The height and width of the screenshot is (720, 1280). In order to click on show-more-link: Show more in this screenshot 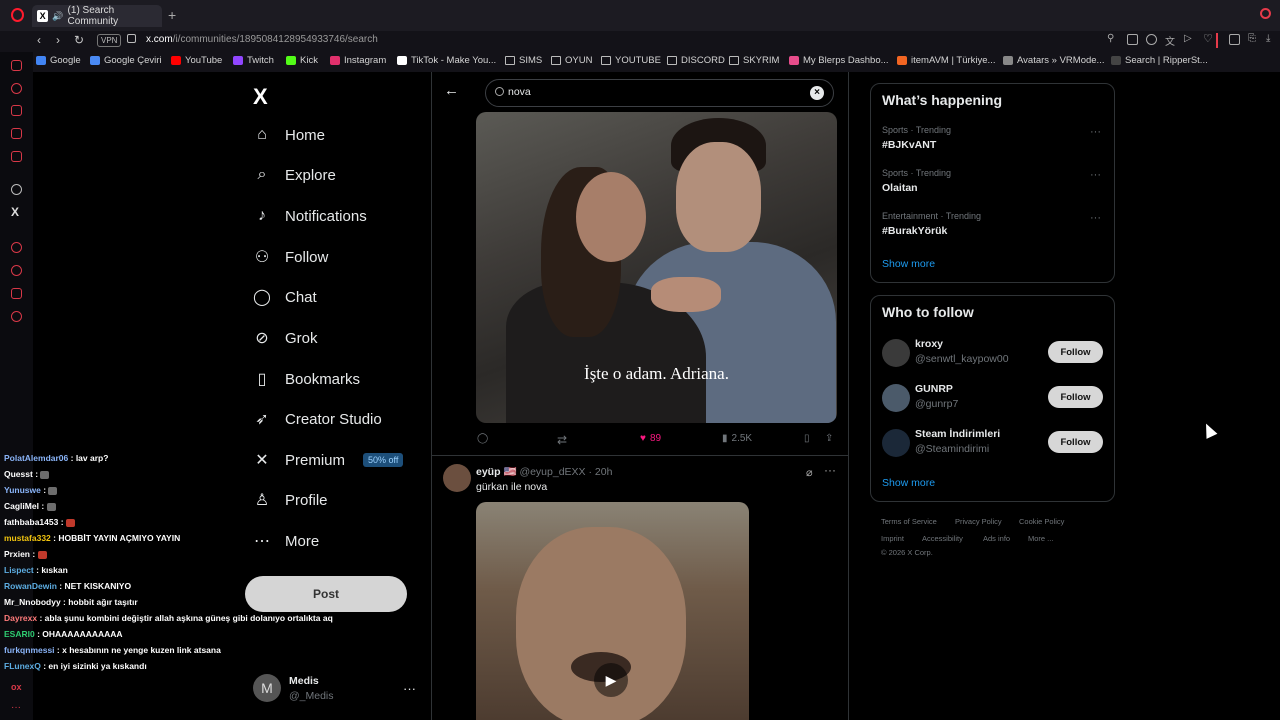, I will do `click(908, 483)`.